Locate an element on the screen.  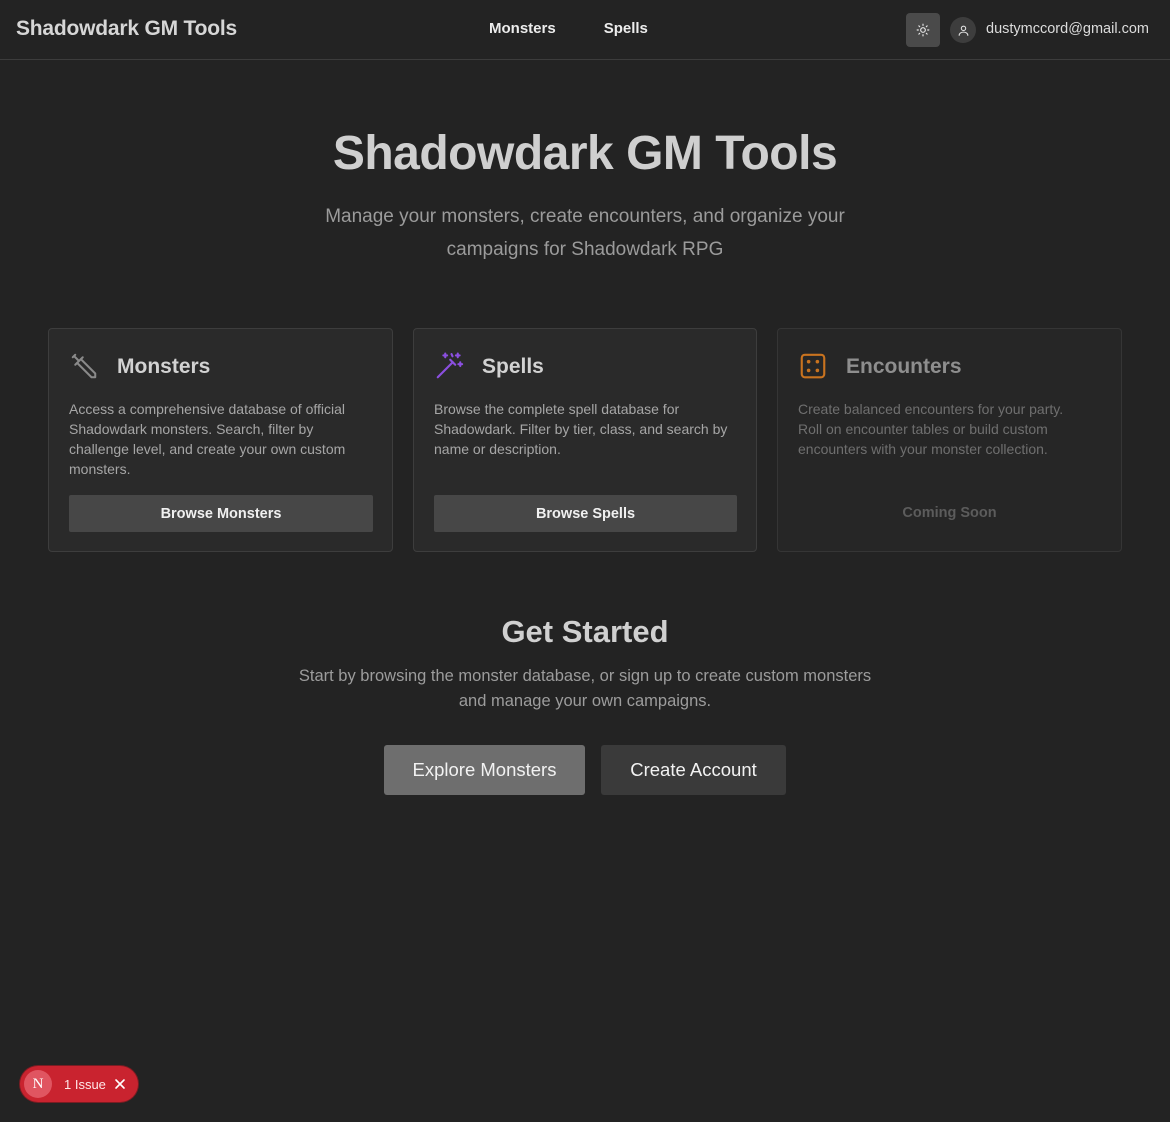
create-account-button: Create Account is located at coordinates (693, 770).